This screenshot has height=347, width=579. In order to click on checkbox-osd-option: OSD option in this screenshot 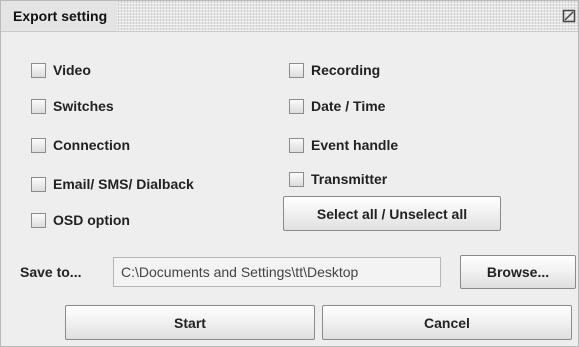, I will do `click(80, 220)`.